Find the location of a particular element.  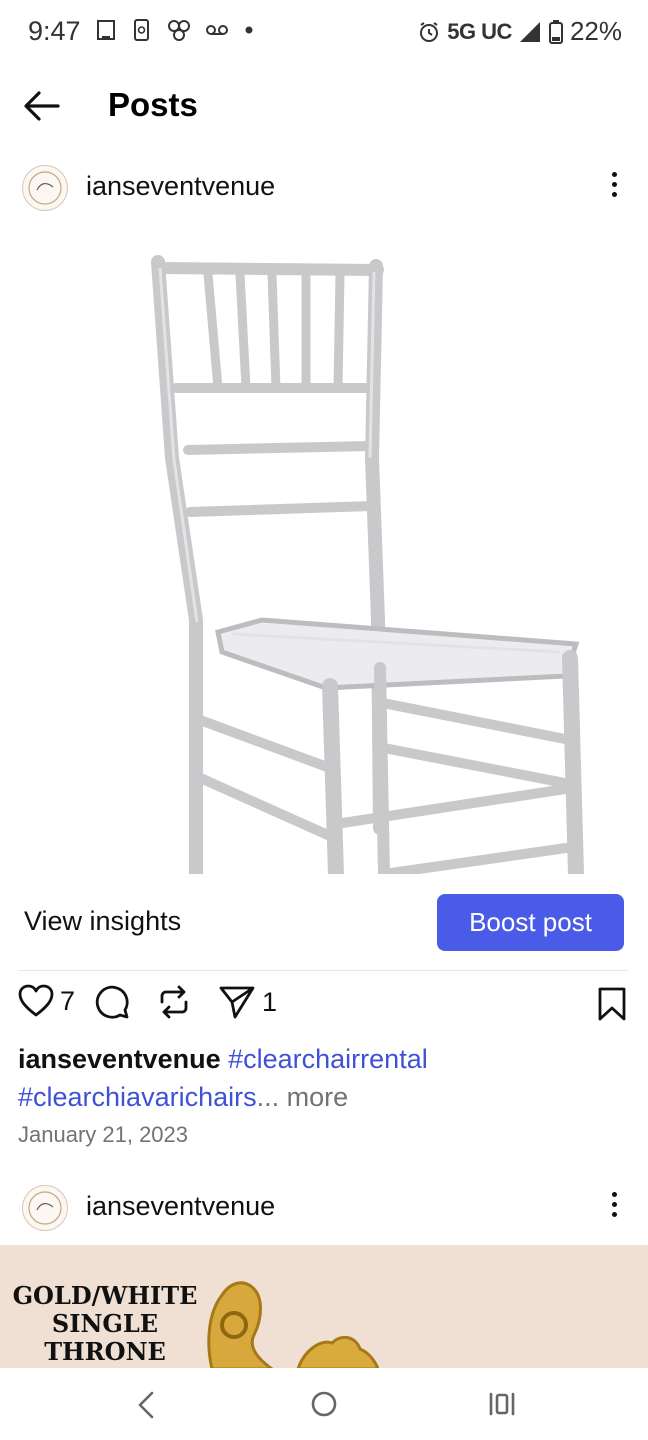

back-arrow-icon is located at coordinates (42, 106).